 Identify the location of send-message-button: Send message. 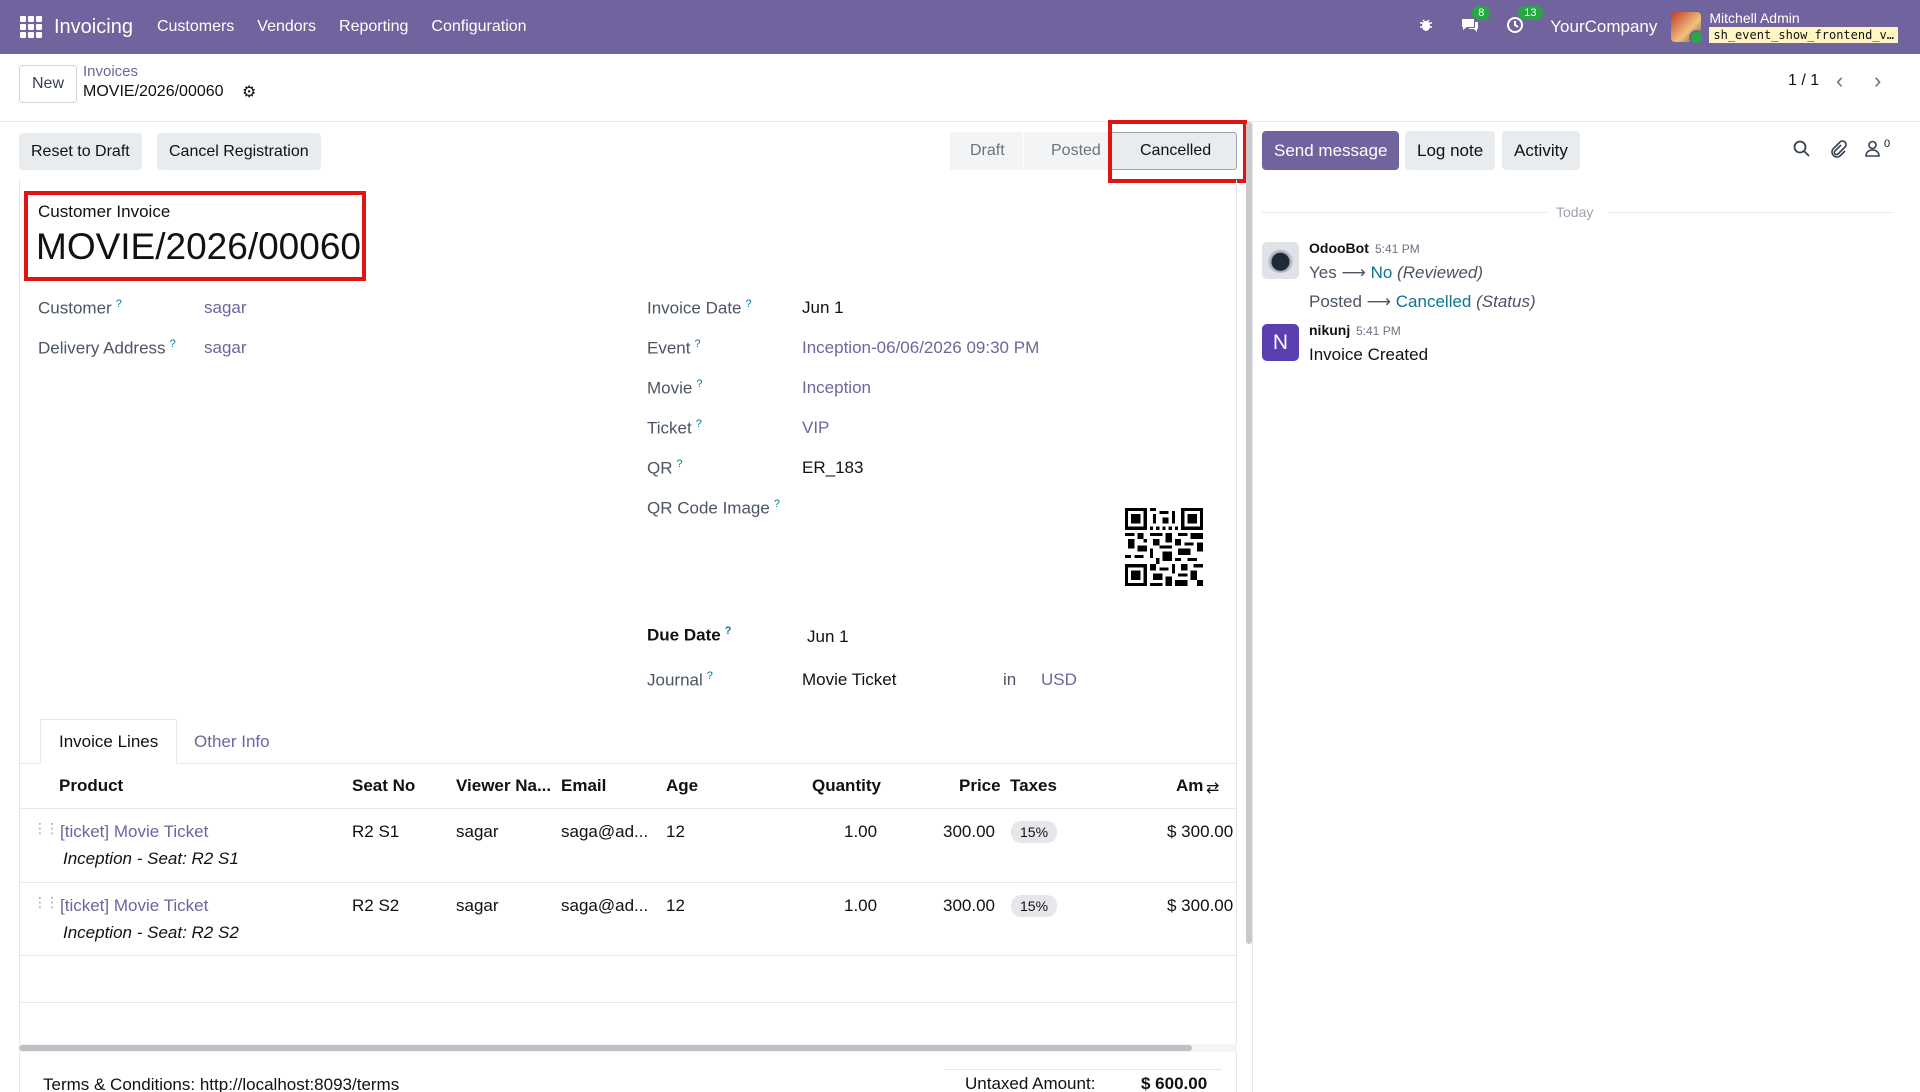
(1331, 150).